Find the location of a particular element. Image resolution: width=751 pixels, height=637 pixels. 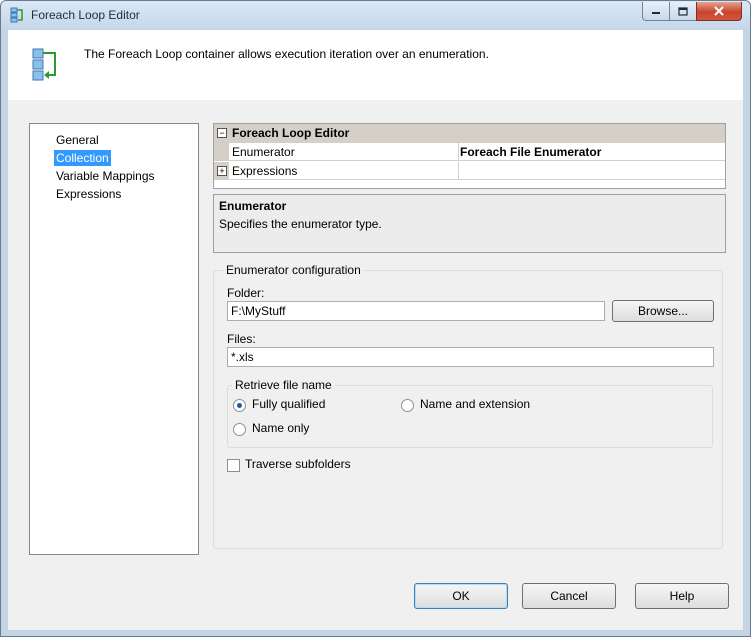

nav-item-collection: Collection is located at coordinates (82, 158).